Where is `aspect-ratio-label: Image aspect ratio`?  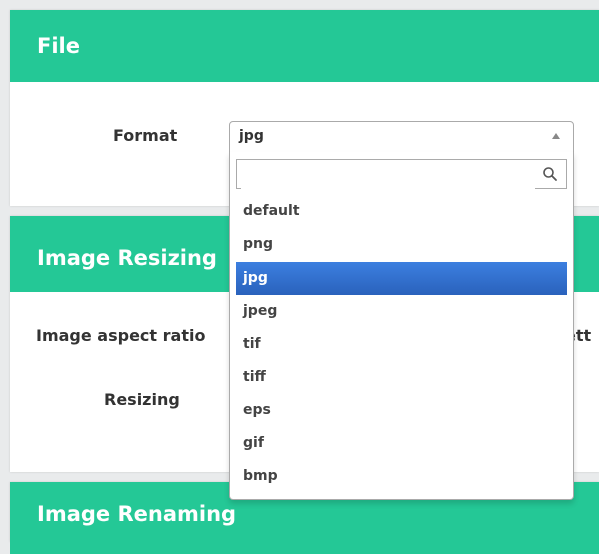 aspect-ratio-label: Image aspect ratio is located at coordinates (121, 335).